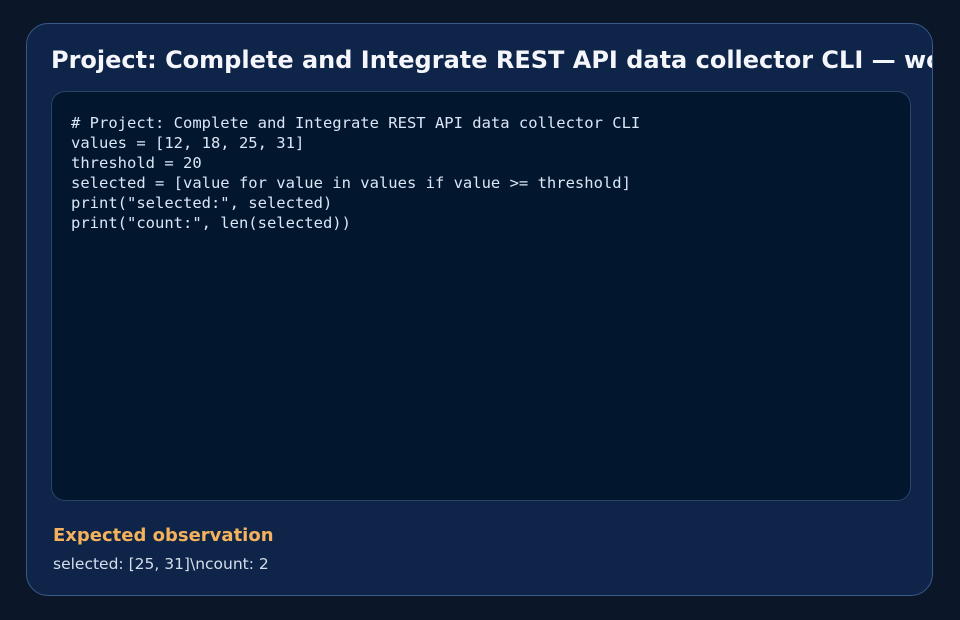 The image size is (960, 620). What do you see at coordinates (188, 143) in the screenshot?
I see `code-line: values = [12, 18, 25, 31]` at bounding box center [188, 143].